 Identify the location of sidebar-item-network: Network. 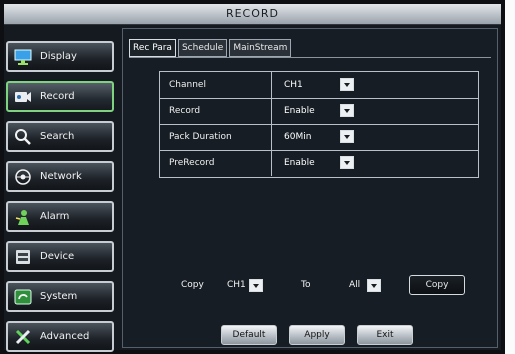
(60, 176).